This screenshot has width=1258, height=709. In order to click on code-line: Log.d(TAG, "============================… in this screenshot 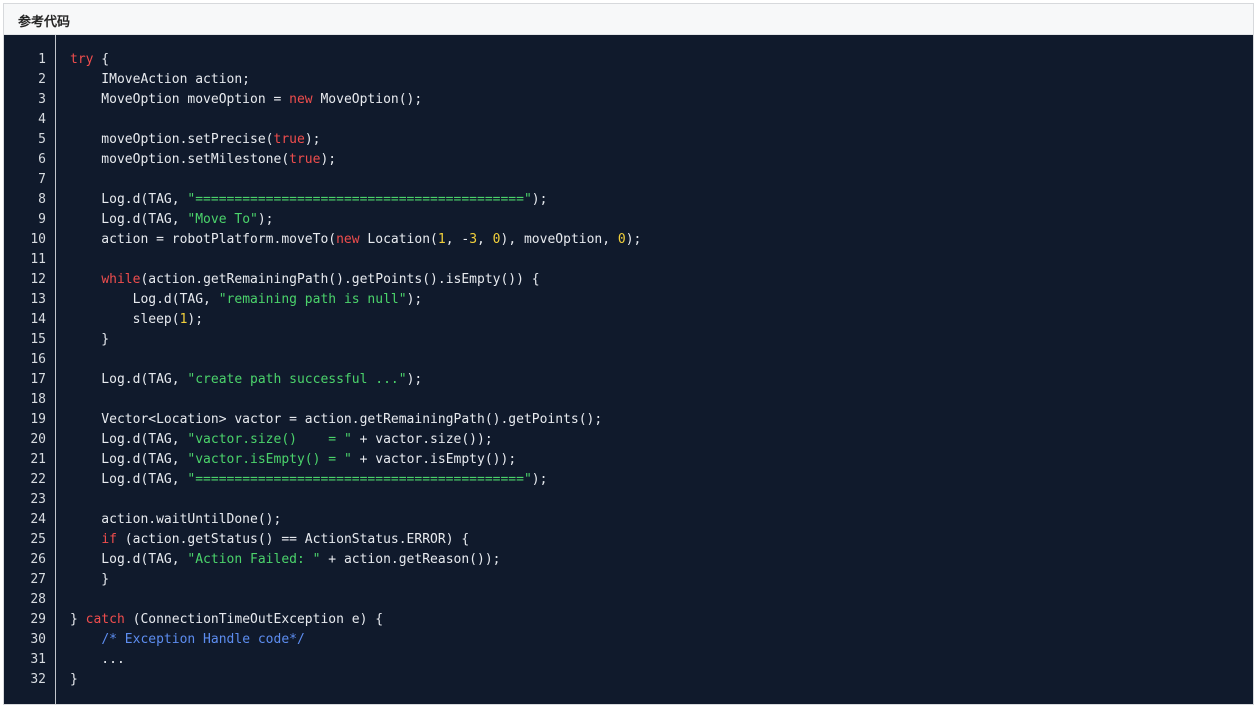, I will do `click(308, 200)`.